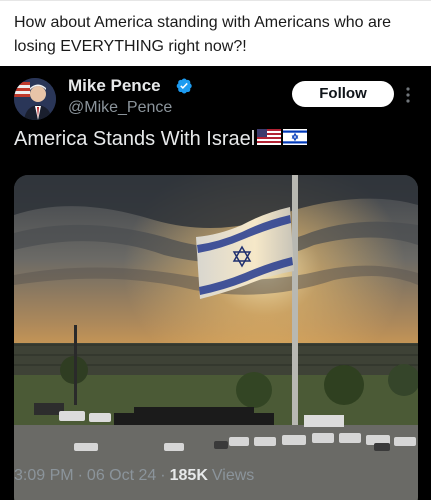  What do you see at coordinates (35, 99) in the screenshot?
I see `avatar` at bounding box center [35, 99].